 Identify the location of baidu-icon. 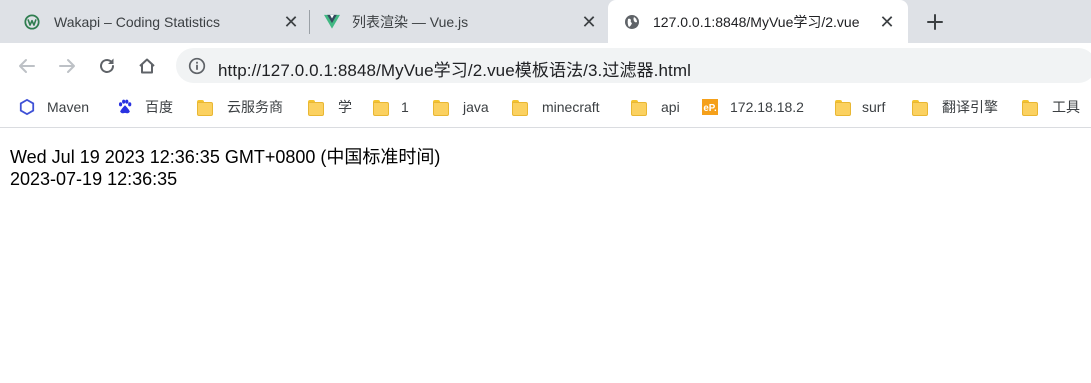
(125, 107).